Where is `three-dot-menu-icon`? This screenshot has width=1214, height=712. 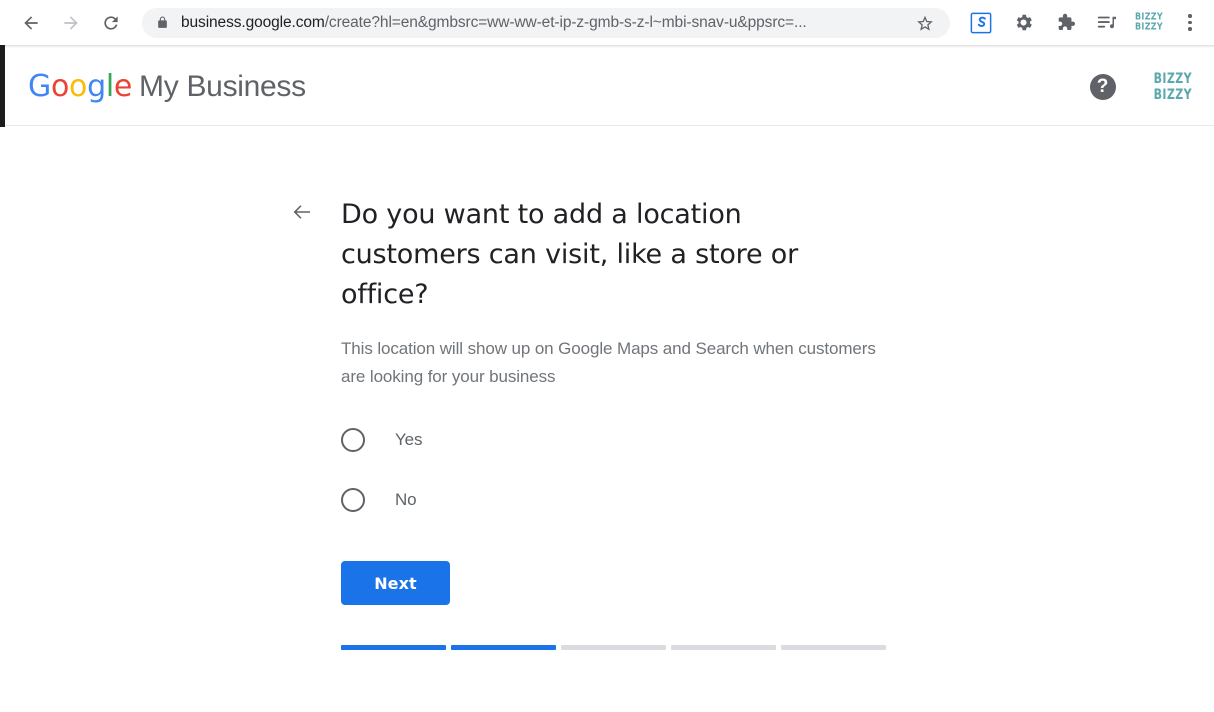
three-dot-menu-icon is located at coordinates (1190, 23).